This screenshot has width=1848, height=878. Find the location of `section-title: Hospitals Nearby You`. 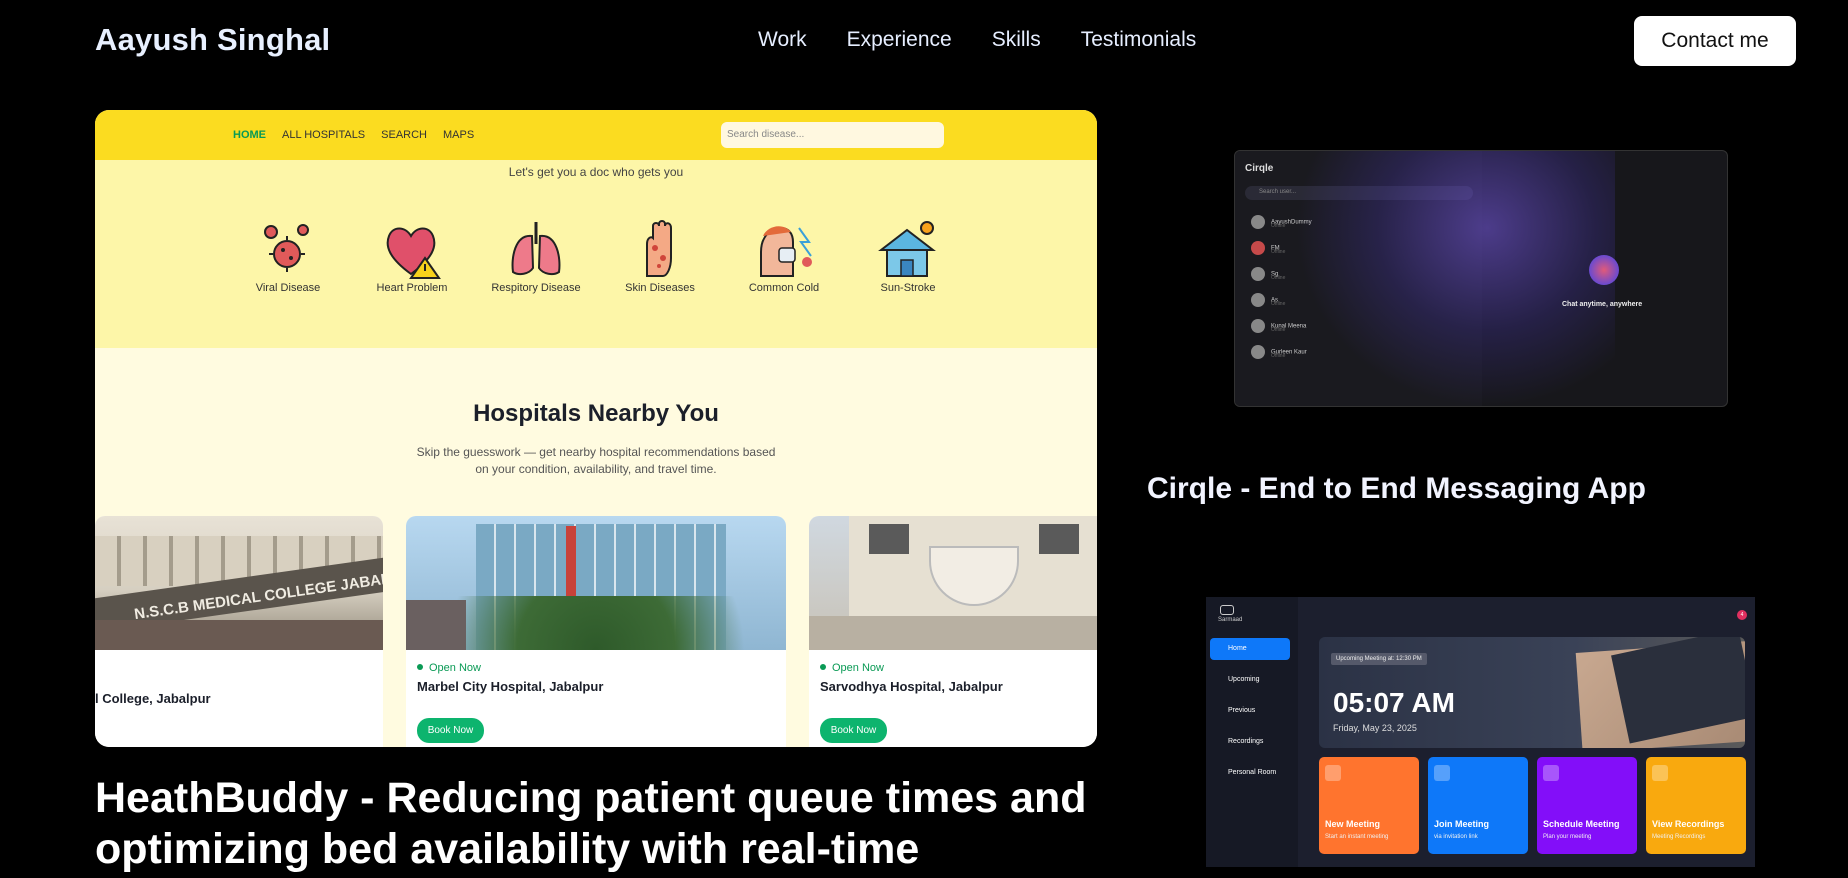

section-title: Hospitals Nearby You is located at coordinates (596, 413).